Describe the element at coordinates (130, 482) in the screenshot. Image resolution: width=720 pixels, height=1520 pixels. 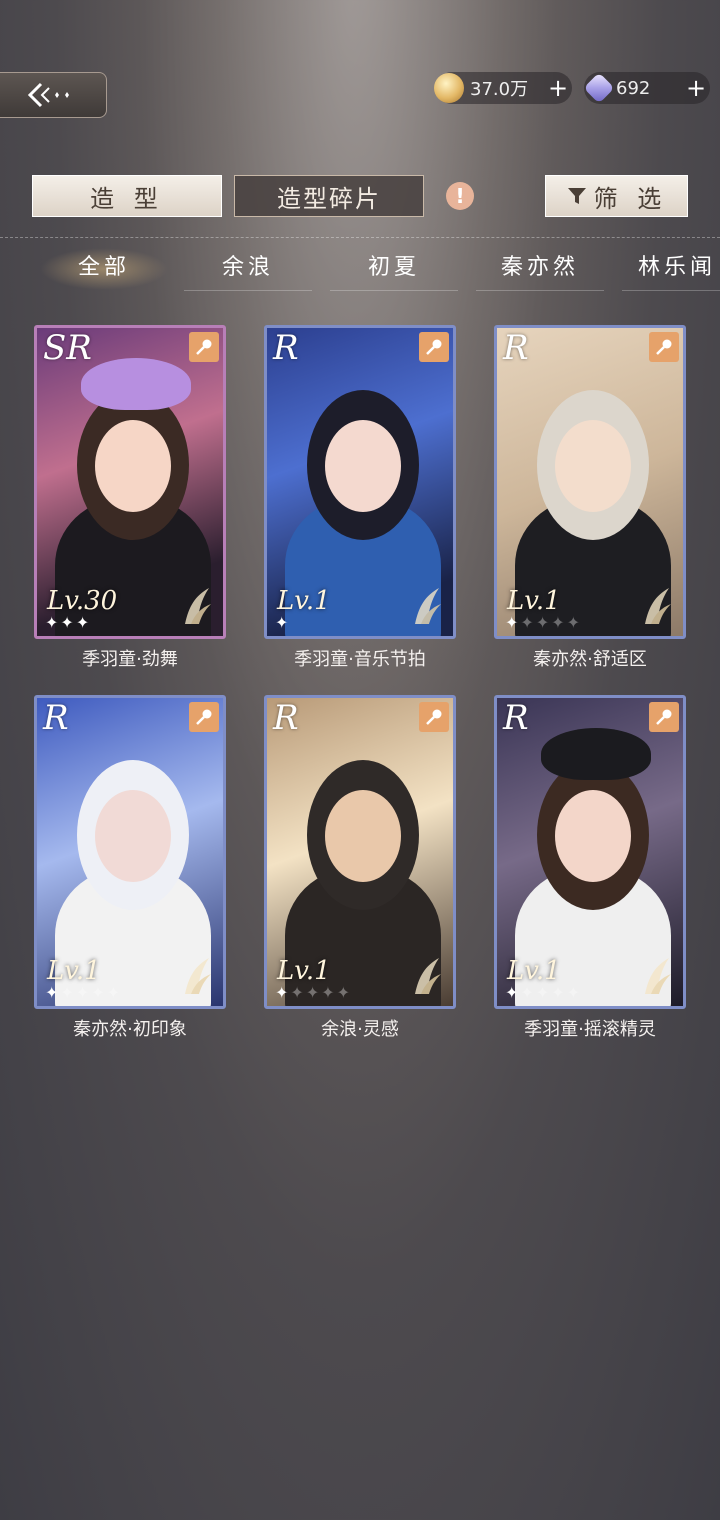
I see `outfit-card: SR Lv.30 ✦ ✦ ✦` at that location.